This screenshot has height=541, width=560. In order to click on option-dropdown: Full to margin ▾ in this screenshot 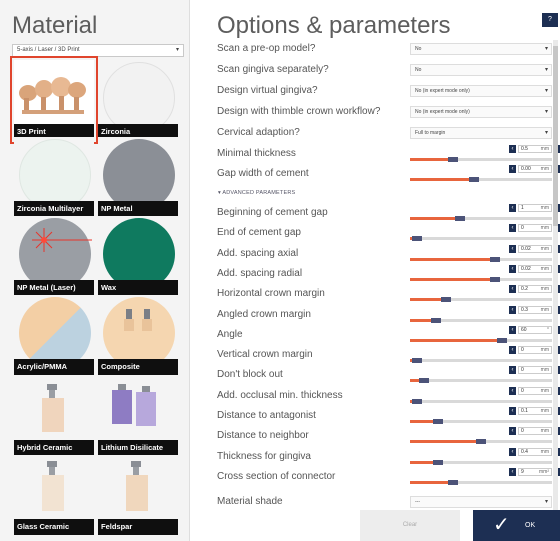, I will do `click(481, 133)`.